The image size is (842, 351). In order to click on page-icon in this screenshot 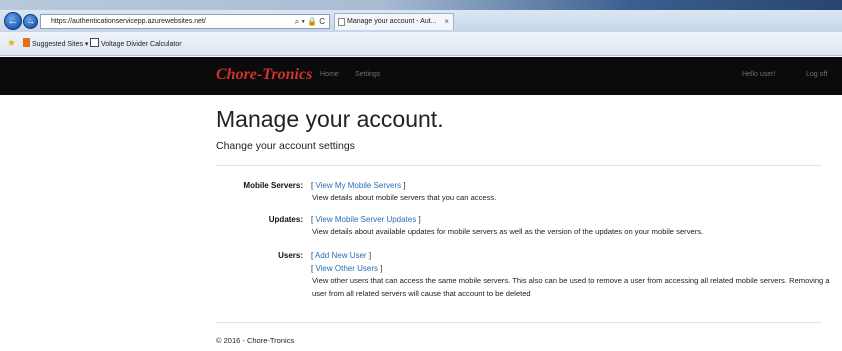, I will do `click(94, 42)`.